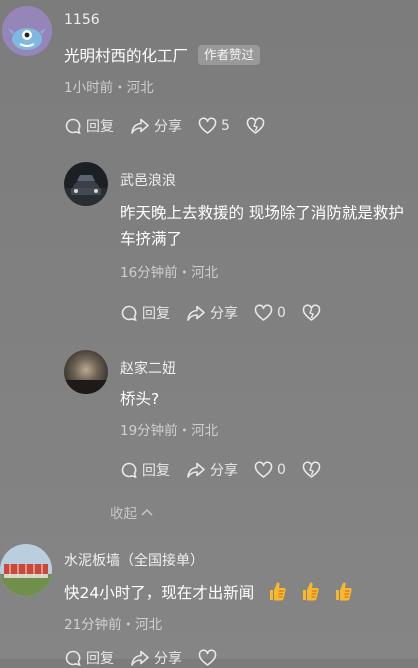 The image size is (418, 668). I want to click on comment-content: 光明村西的化工厂 作者赞过, so click(162, 56).